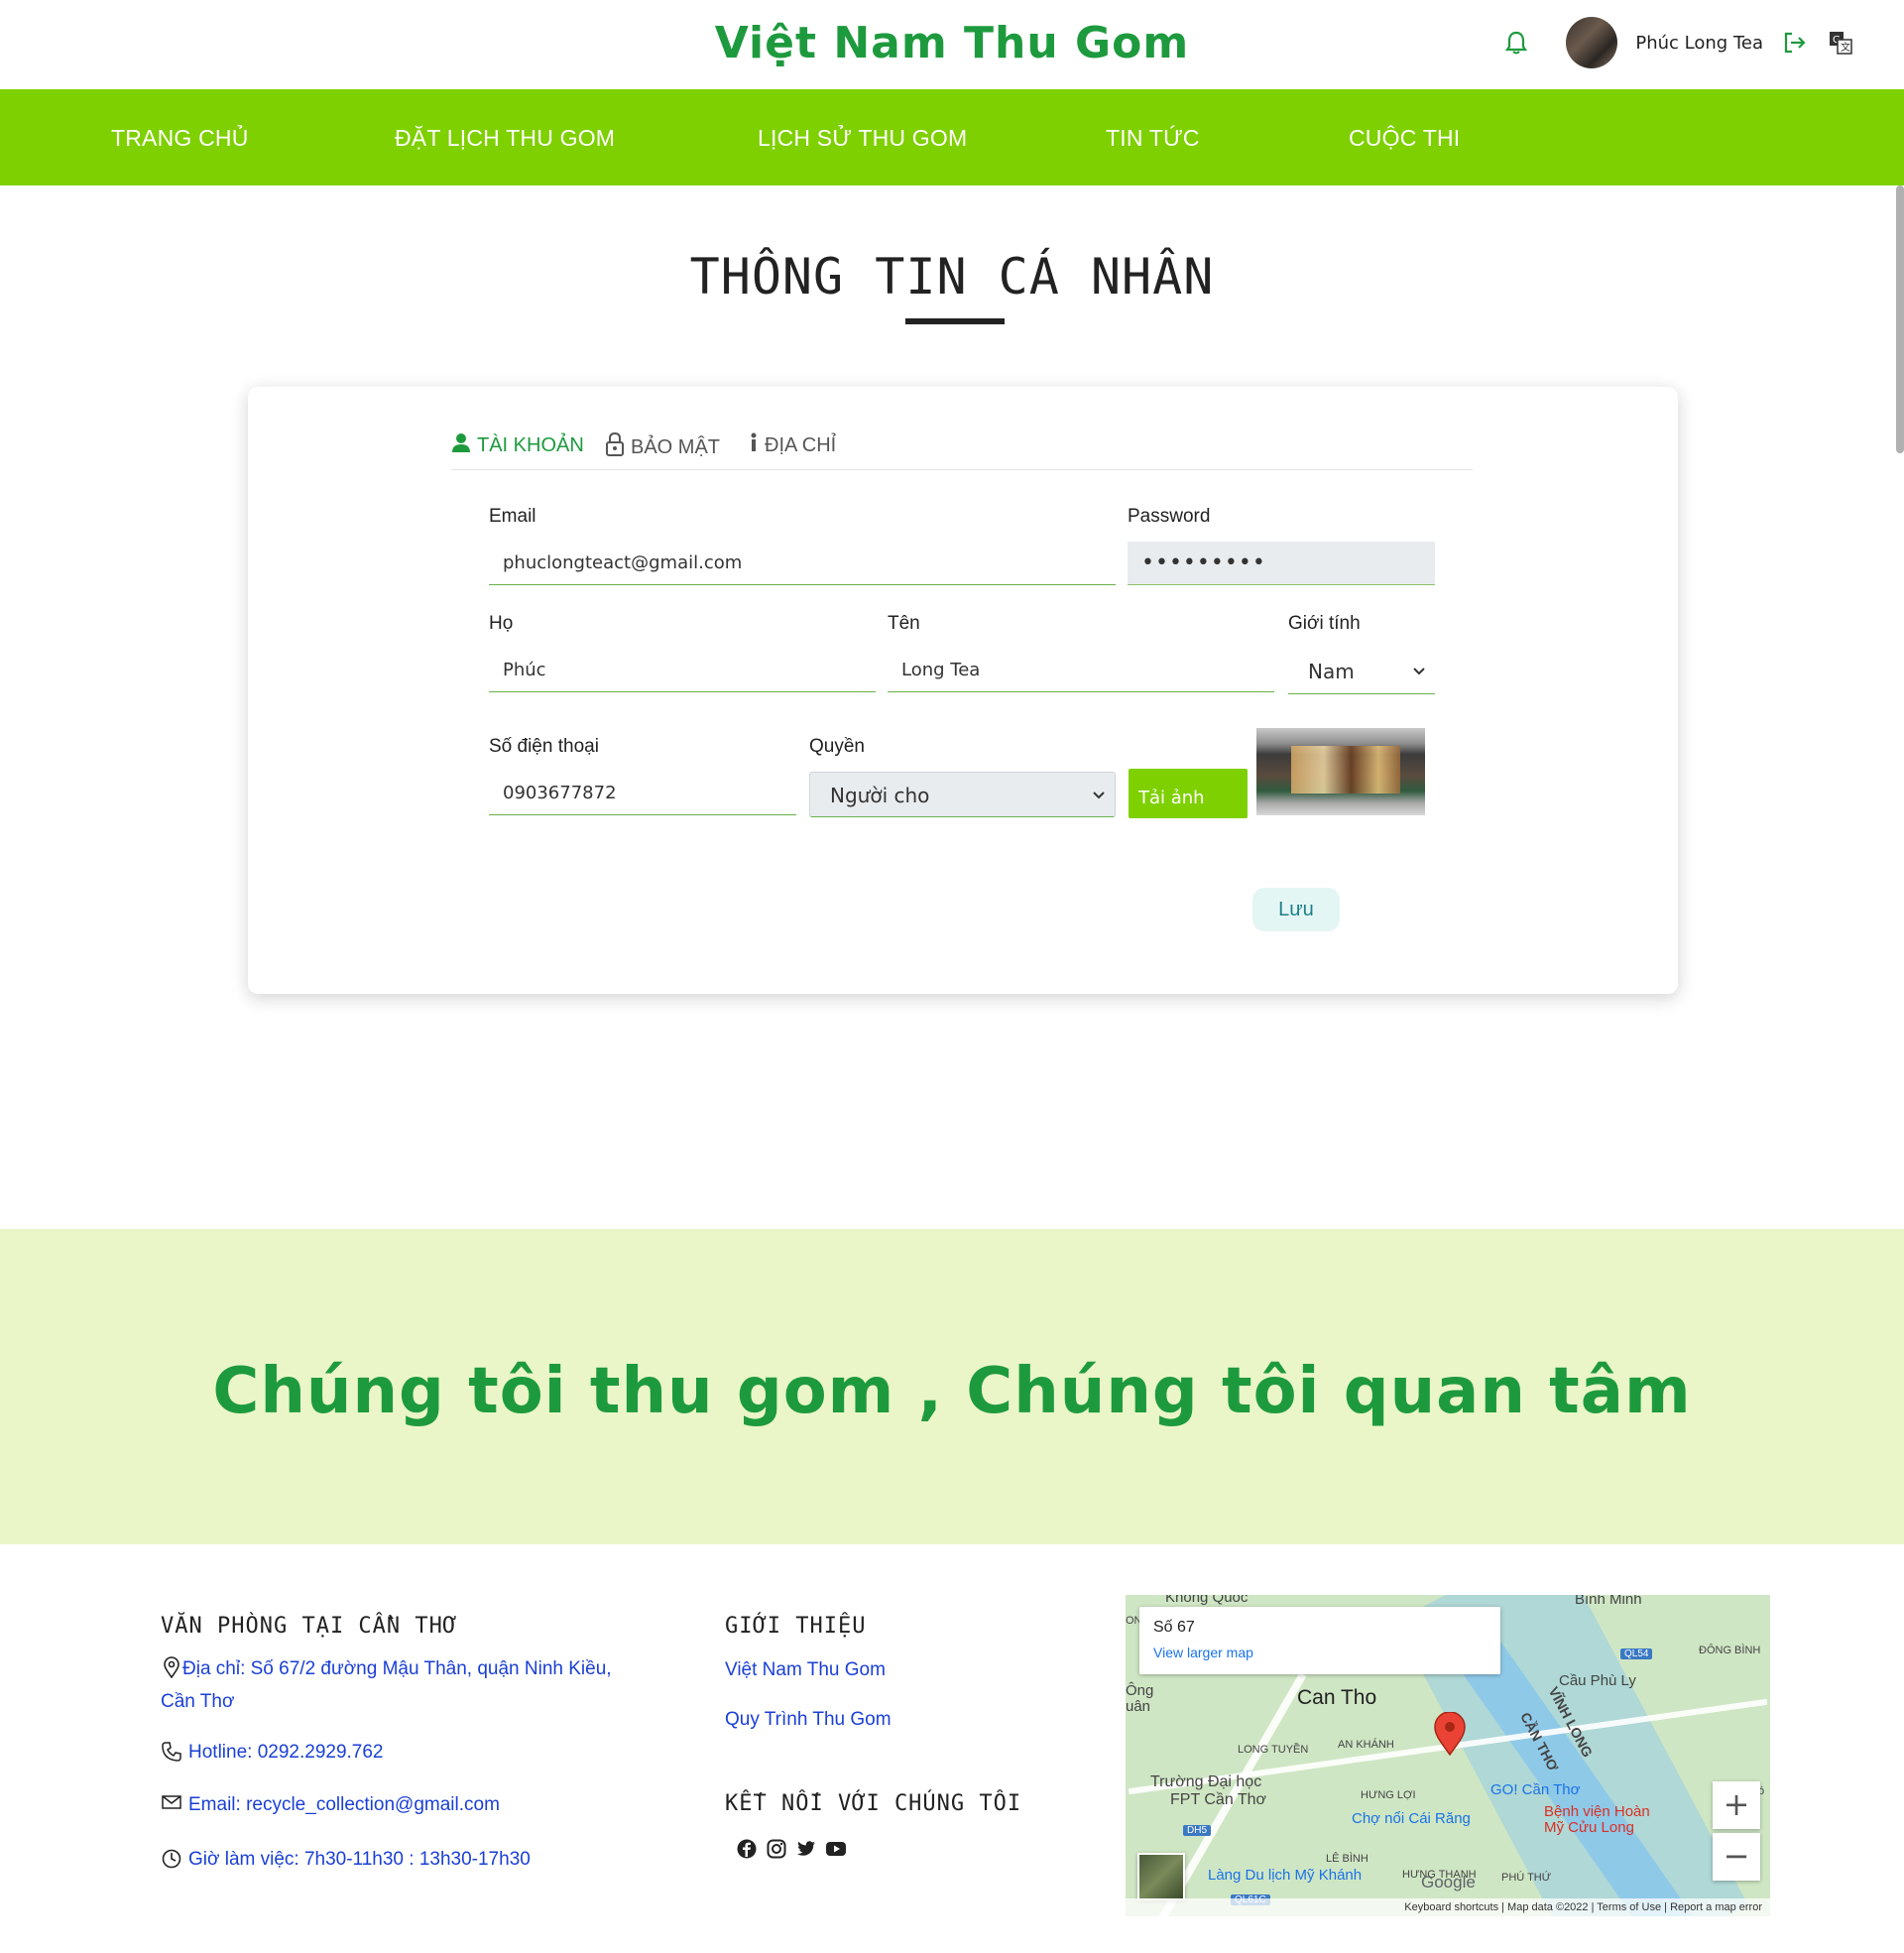 This screenshot has height=1953, width=1904. Describe the element at coordinates (873, 1803) in the screenshot. I see `connect-heading: KẾT NỐI VỚI CHÚNG TÔI` at that location.